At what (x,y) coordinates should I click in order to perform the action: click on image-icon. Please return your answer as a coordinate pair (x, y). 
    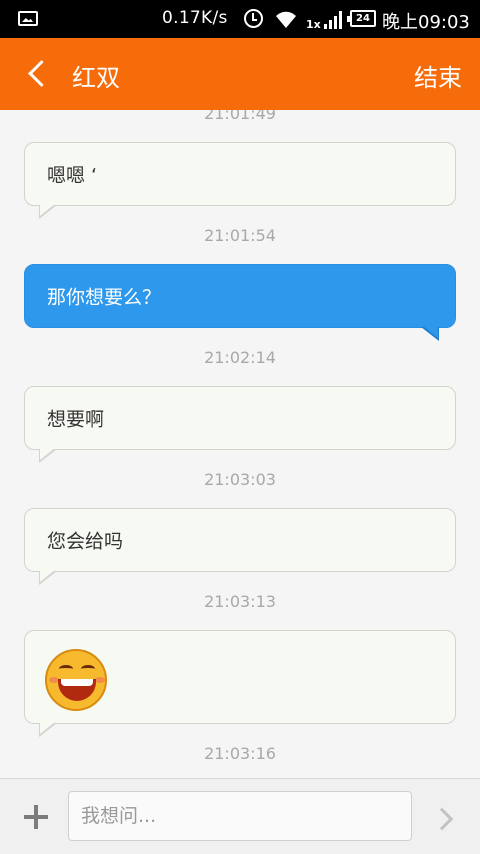
    Looking at the image, I should click on (28, 18).